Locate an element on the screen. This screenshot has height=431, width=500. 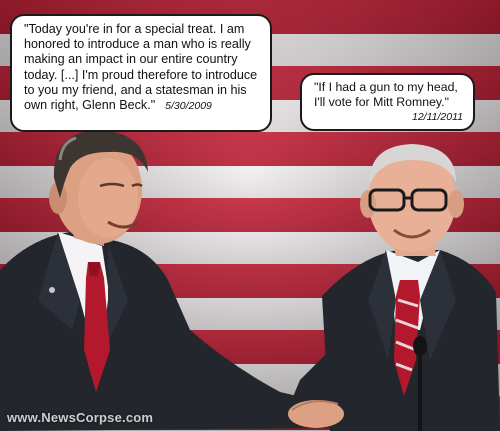
source-watermark: www.NewsCorpse.com is located at coordinates (80, 417).